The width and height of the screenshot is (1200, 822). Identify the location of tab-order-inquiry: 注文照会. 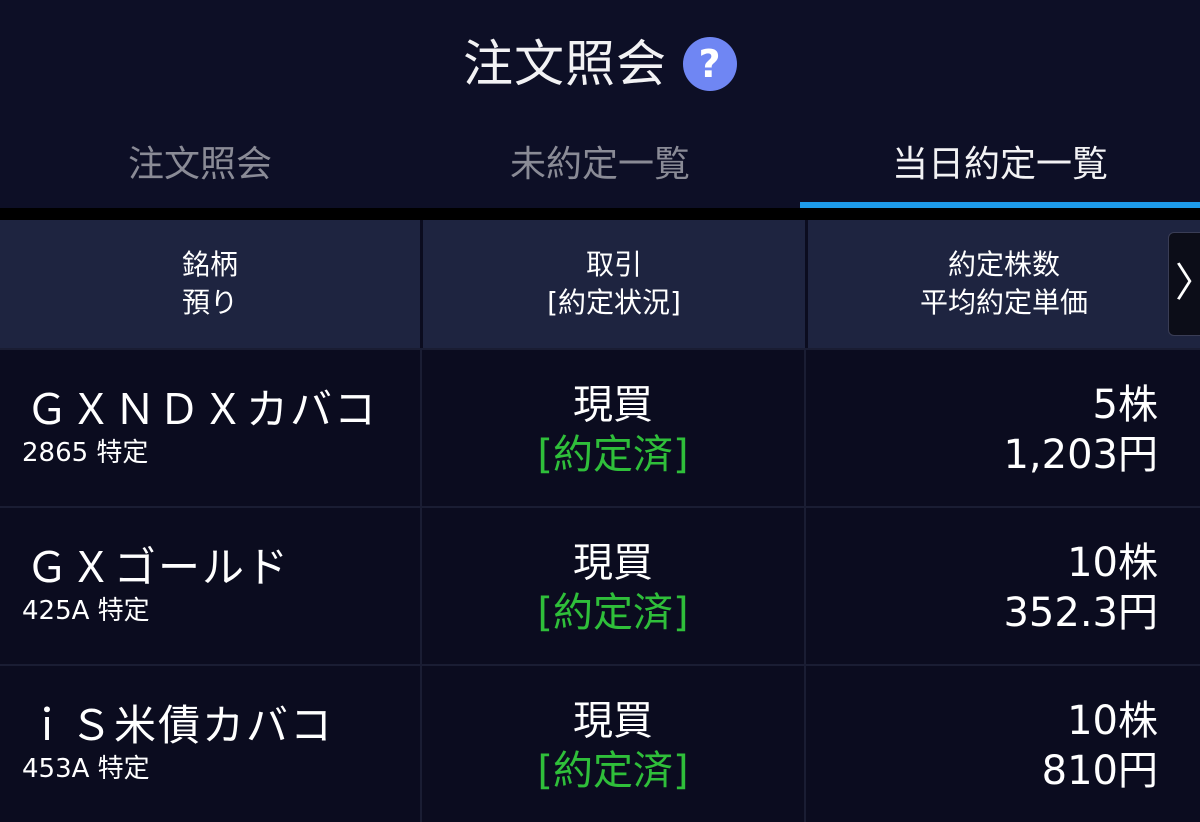
(200, 165).